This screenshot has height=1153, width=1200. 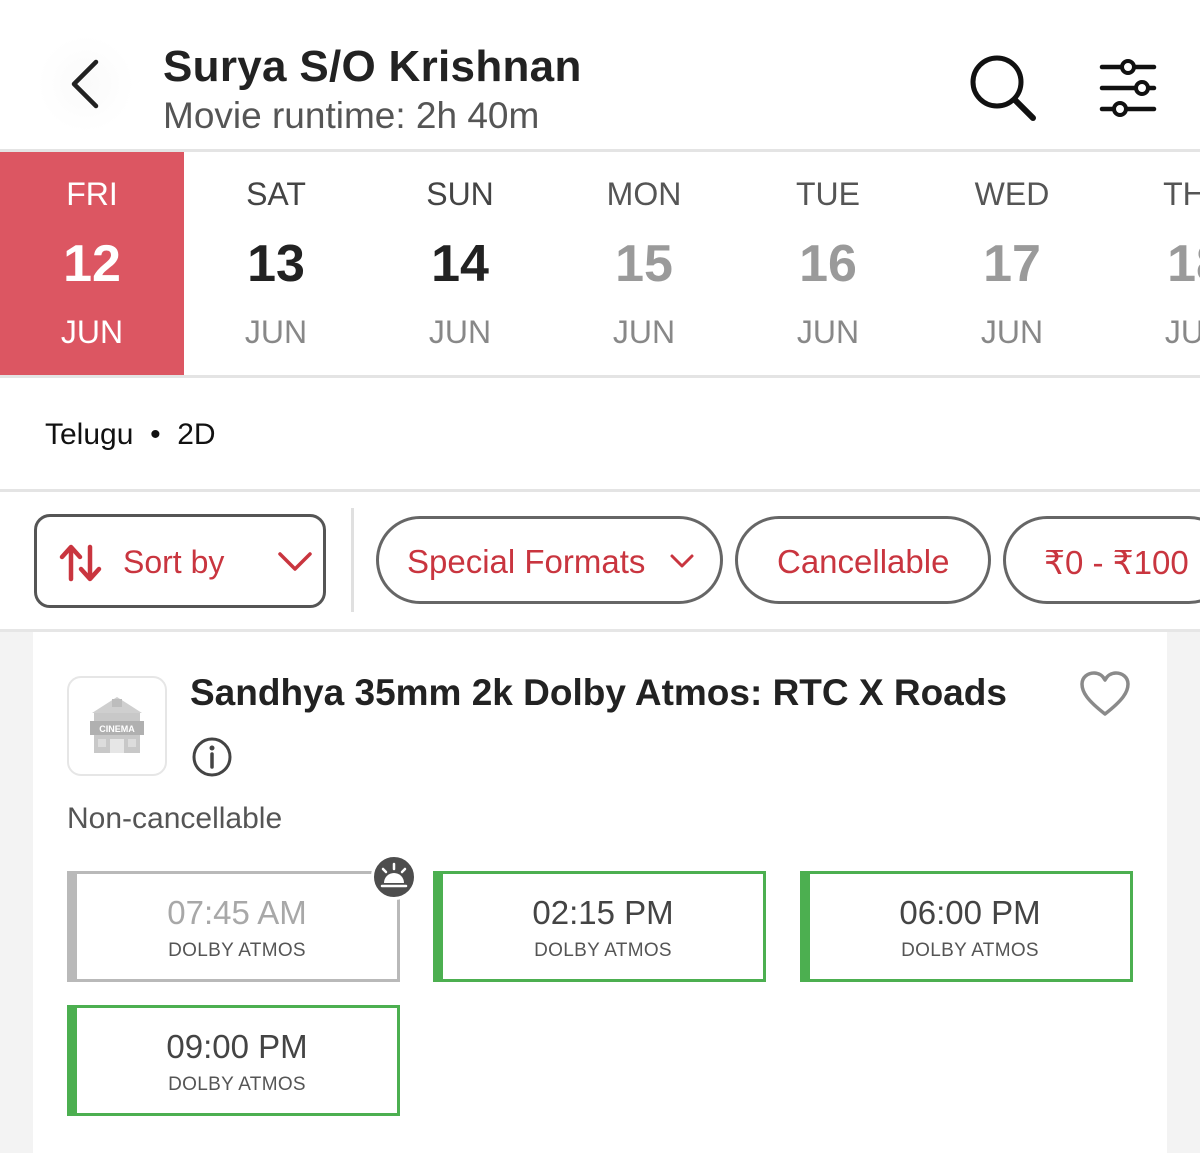 What do you see at coordinates (92, 194) in the screenshot?
I see `date-dow: FRI` at bounding box center [92, 194].